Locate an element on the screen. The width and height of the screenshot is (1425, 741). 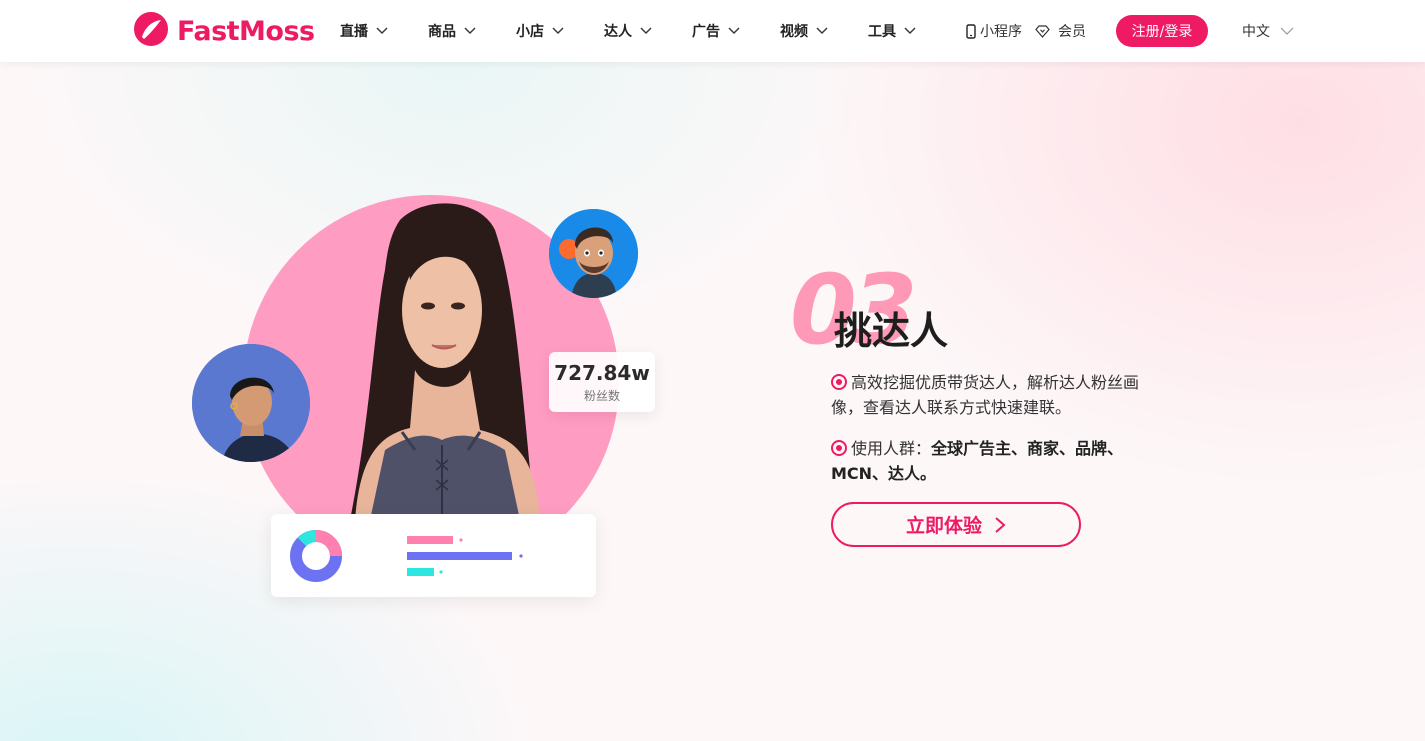
logo-icon is located at coordinates (151, 31).